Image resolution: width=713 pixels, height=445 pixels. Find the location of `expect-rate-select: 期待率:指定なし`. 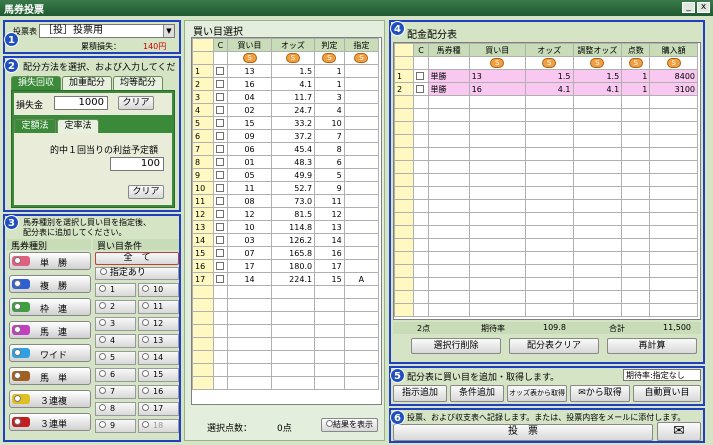

expect-rate-select: 期待率:指定なし is located at coordinates (662, 375).